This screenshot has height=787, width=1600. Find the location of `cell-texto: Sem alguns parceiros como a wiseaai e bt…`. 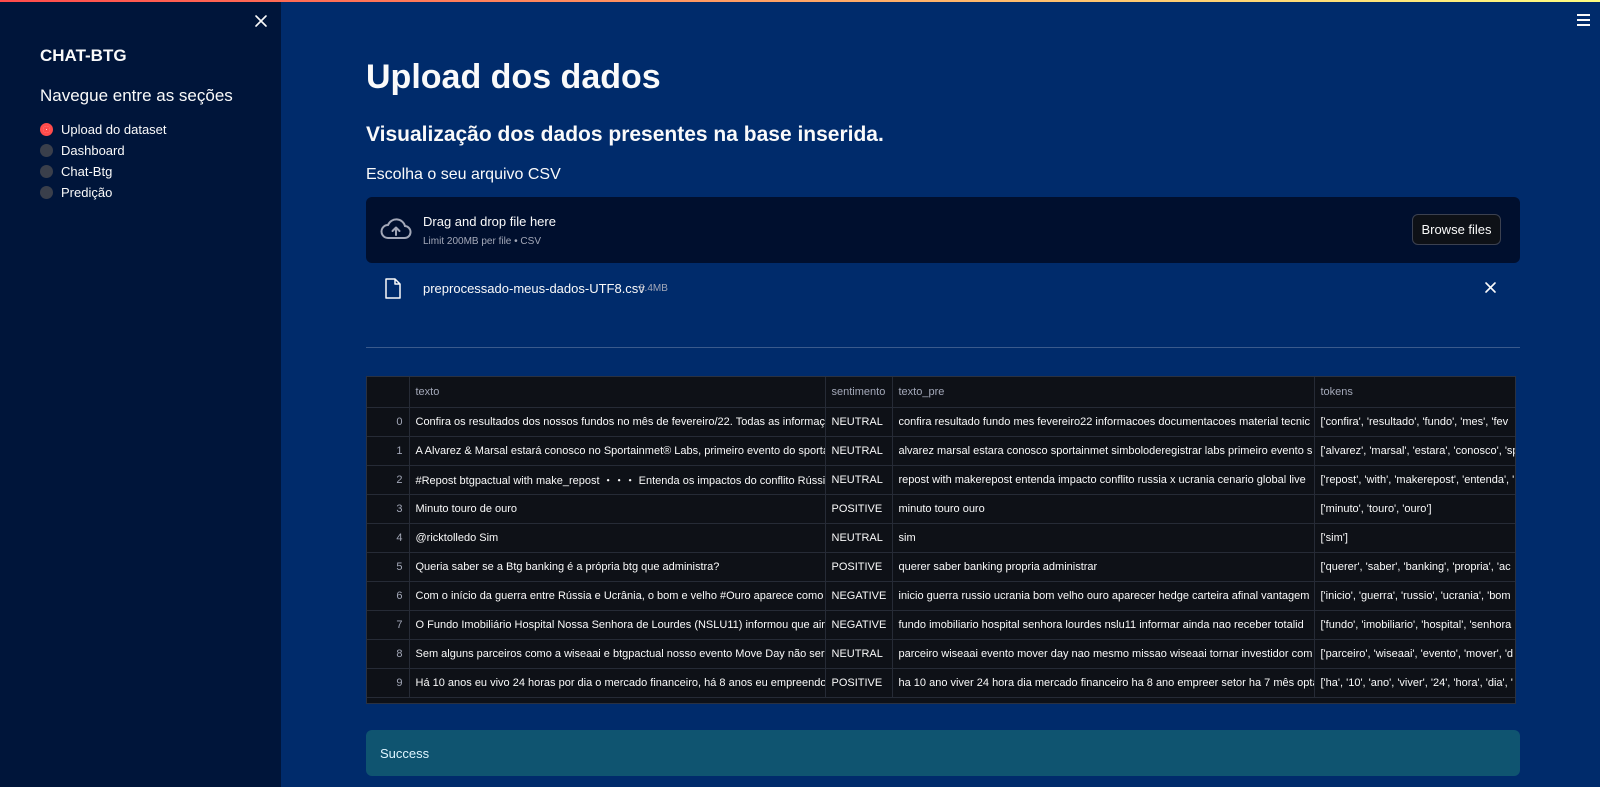

cell-texto: Sem alguns parceiros como a wiseaai e bt… is located at coordinates (617, 654).